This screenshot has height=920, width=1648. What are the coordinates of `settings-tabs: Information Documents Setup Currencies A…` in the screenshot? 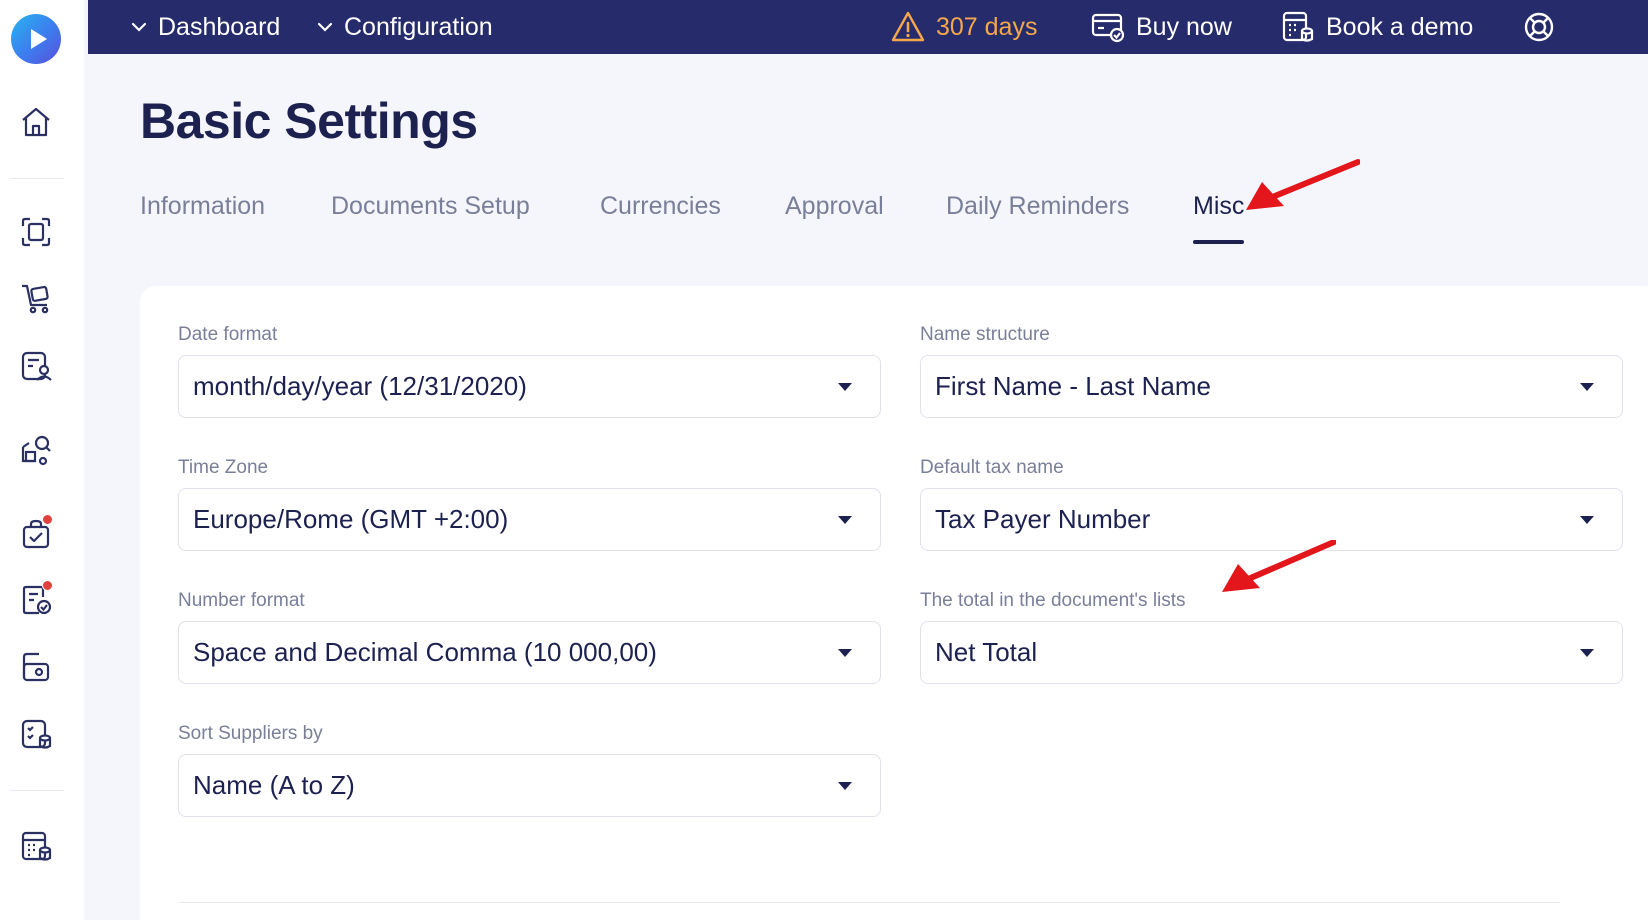 It's located at (890, 220).